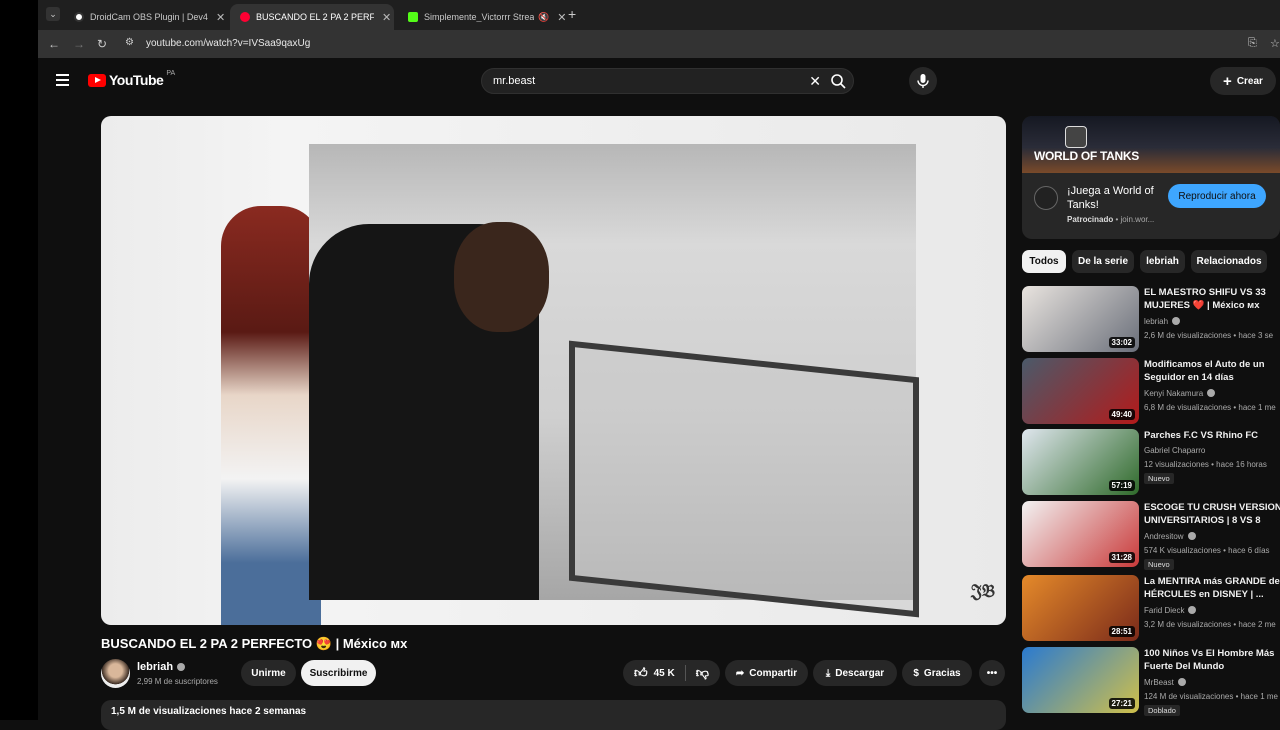 This screenshot has width=1280, height=730. What do you see at coordinates (1202, 520) in the screenshot?
I see `title-line-2: UNIVERSITARIOS | 8 VS 8` at bounding box center [1202, 520].